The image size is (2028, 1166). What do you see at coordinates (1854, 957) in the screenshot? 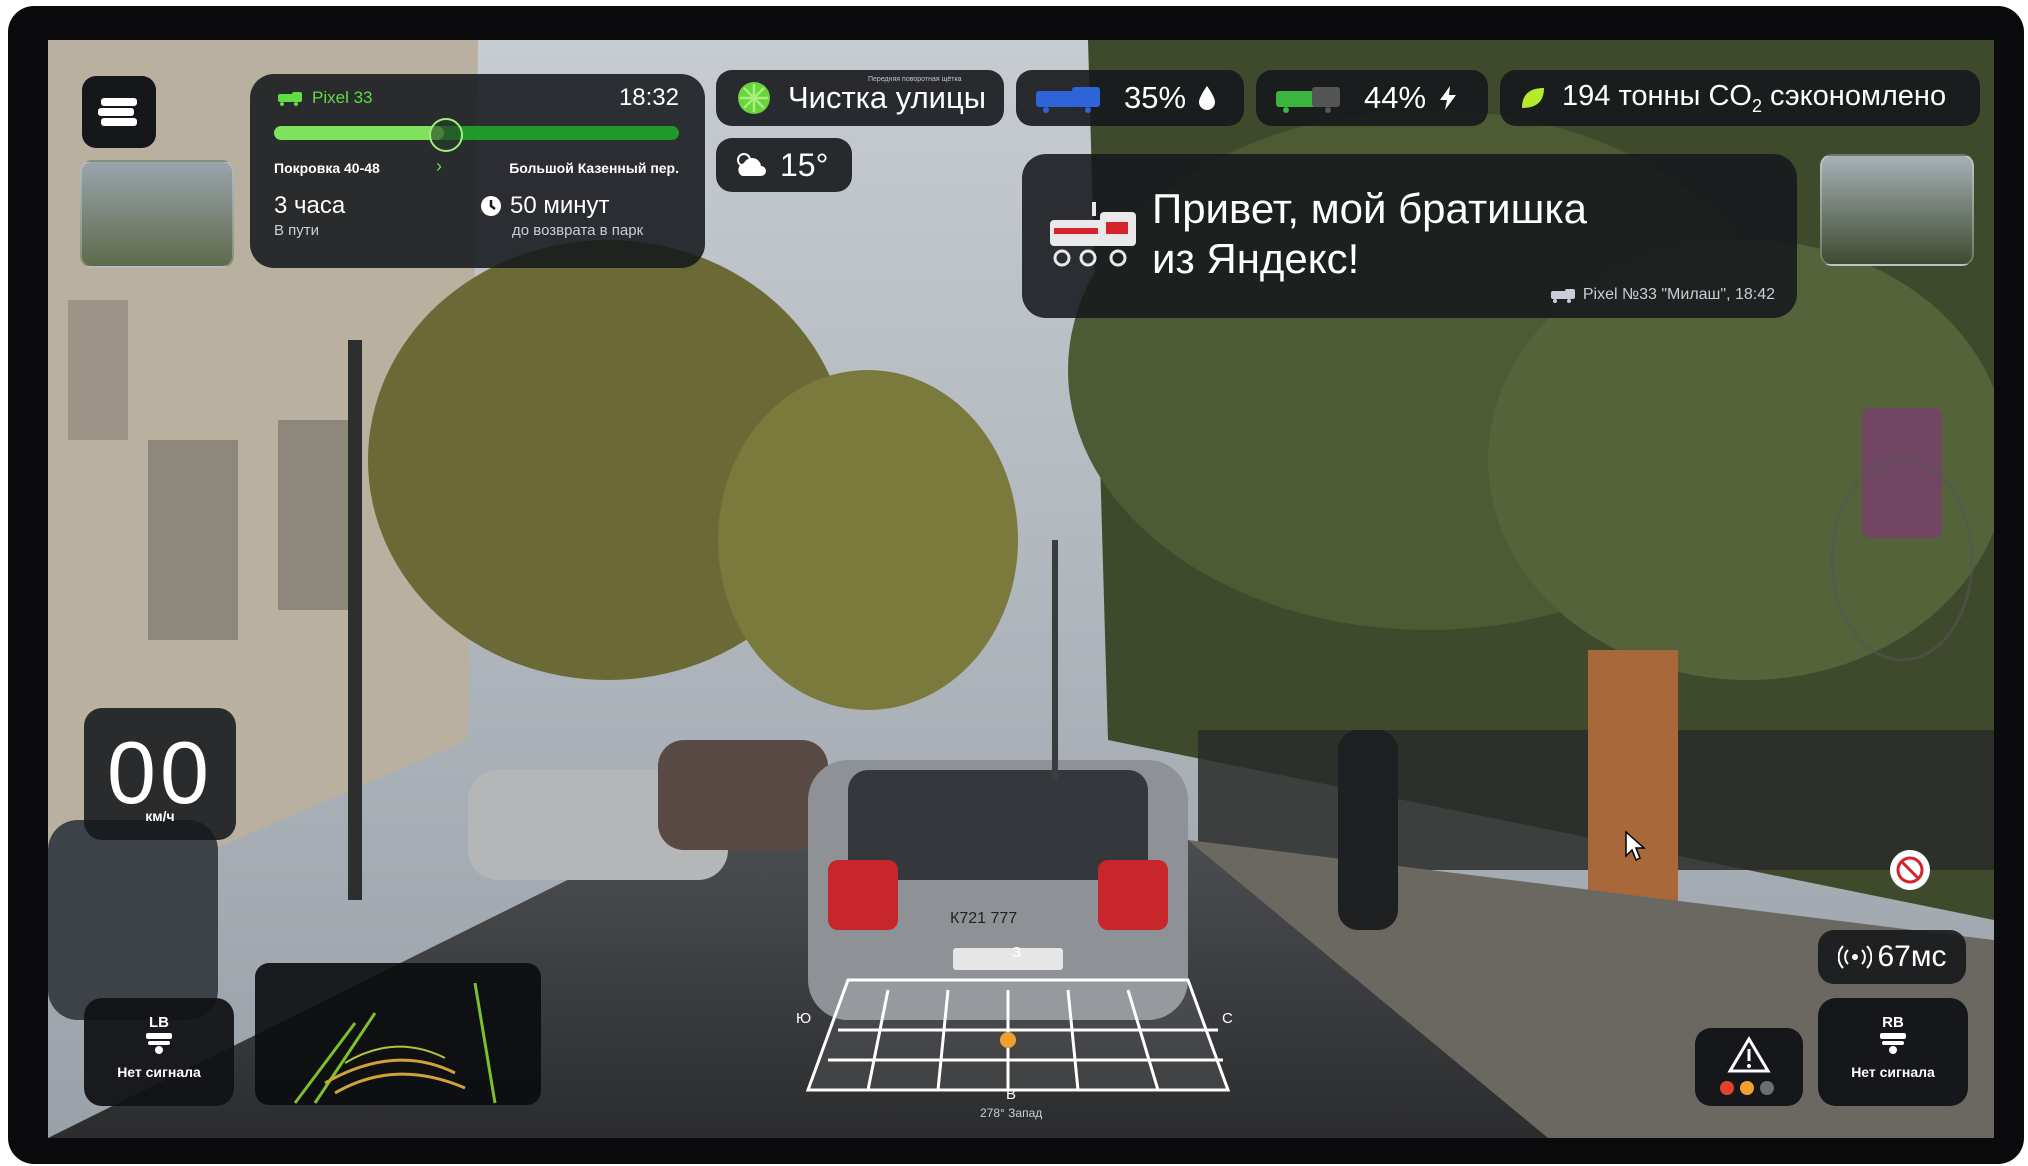
I see `wifi-signal-icon` at bounding box center [1854, 957].